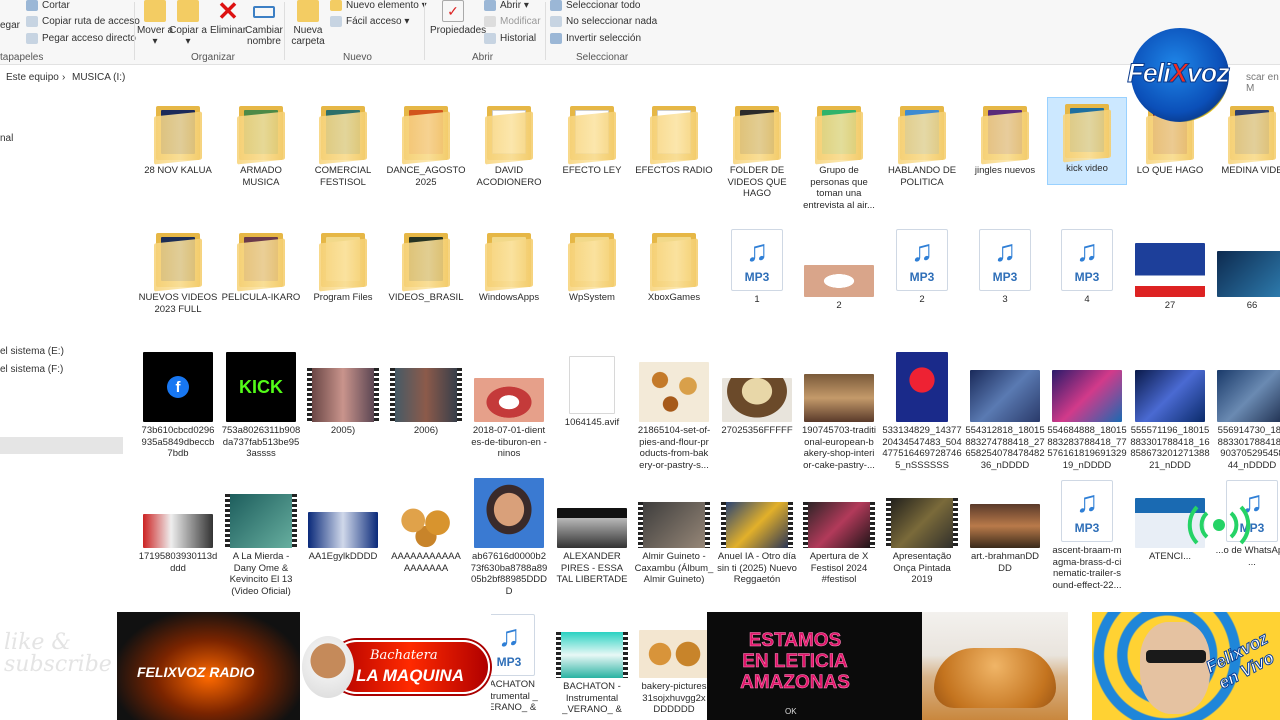  I want to click on maquina-top-text: Bachatera, so click(404, 655).